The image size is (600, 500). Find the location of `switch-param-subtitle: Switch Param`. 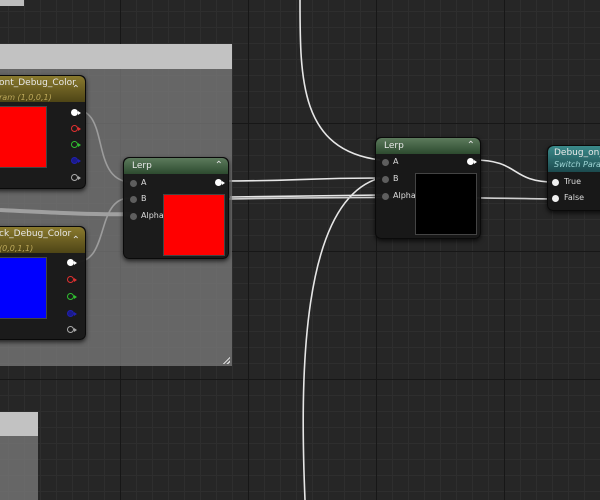

switch-param-subtitle: Switch Param is located at coordinates (577, 164).